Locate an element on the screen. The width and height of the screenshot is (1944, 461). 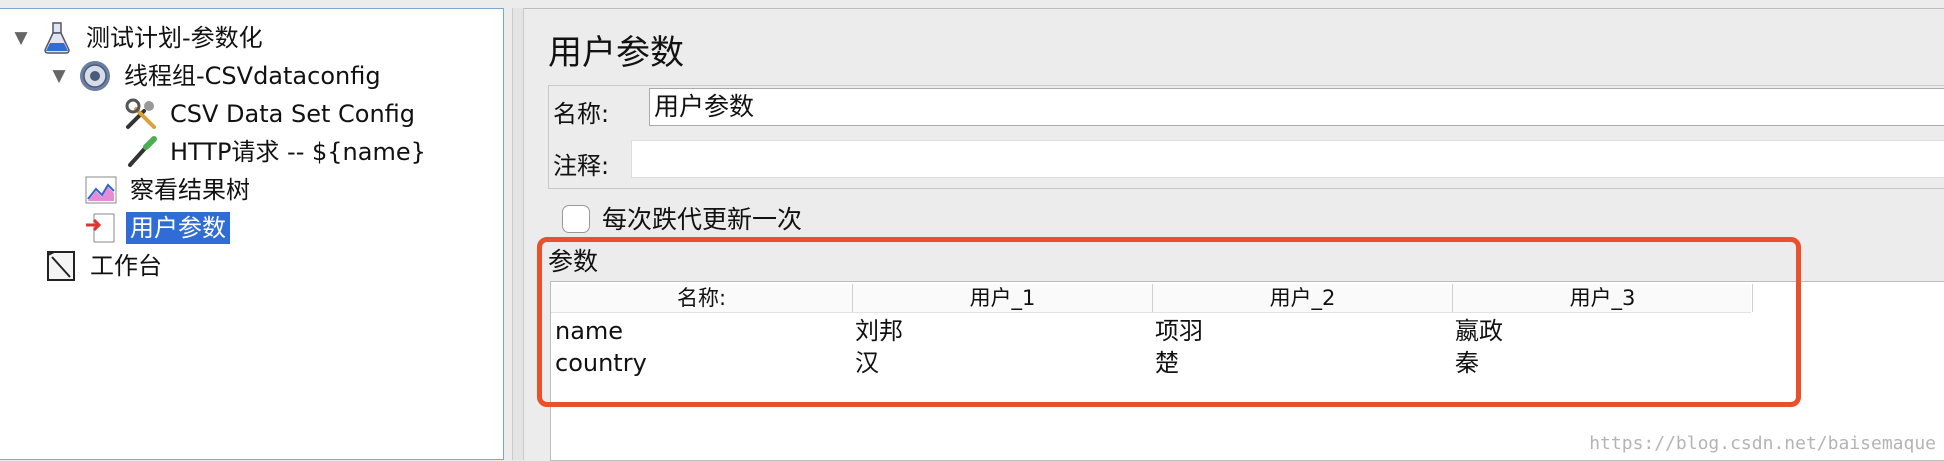
pipette-icon is located at coordinates (141, 152).